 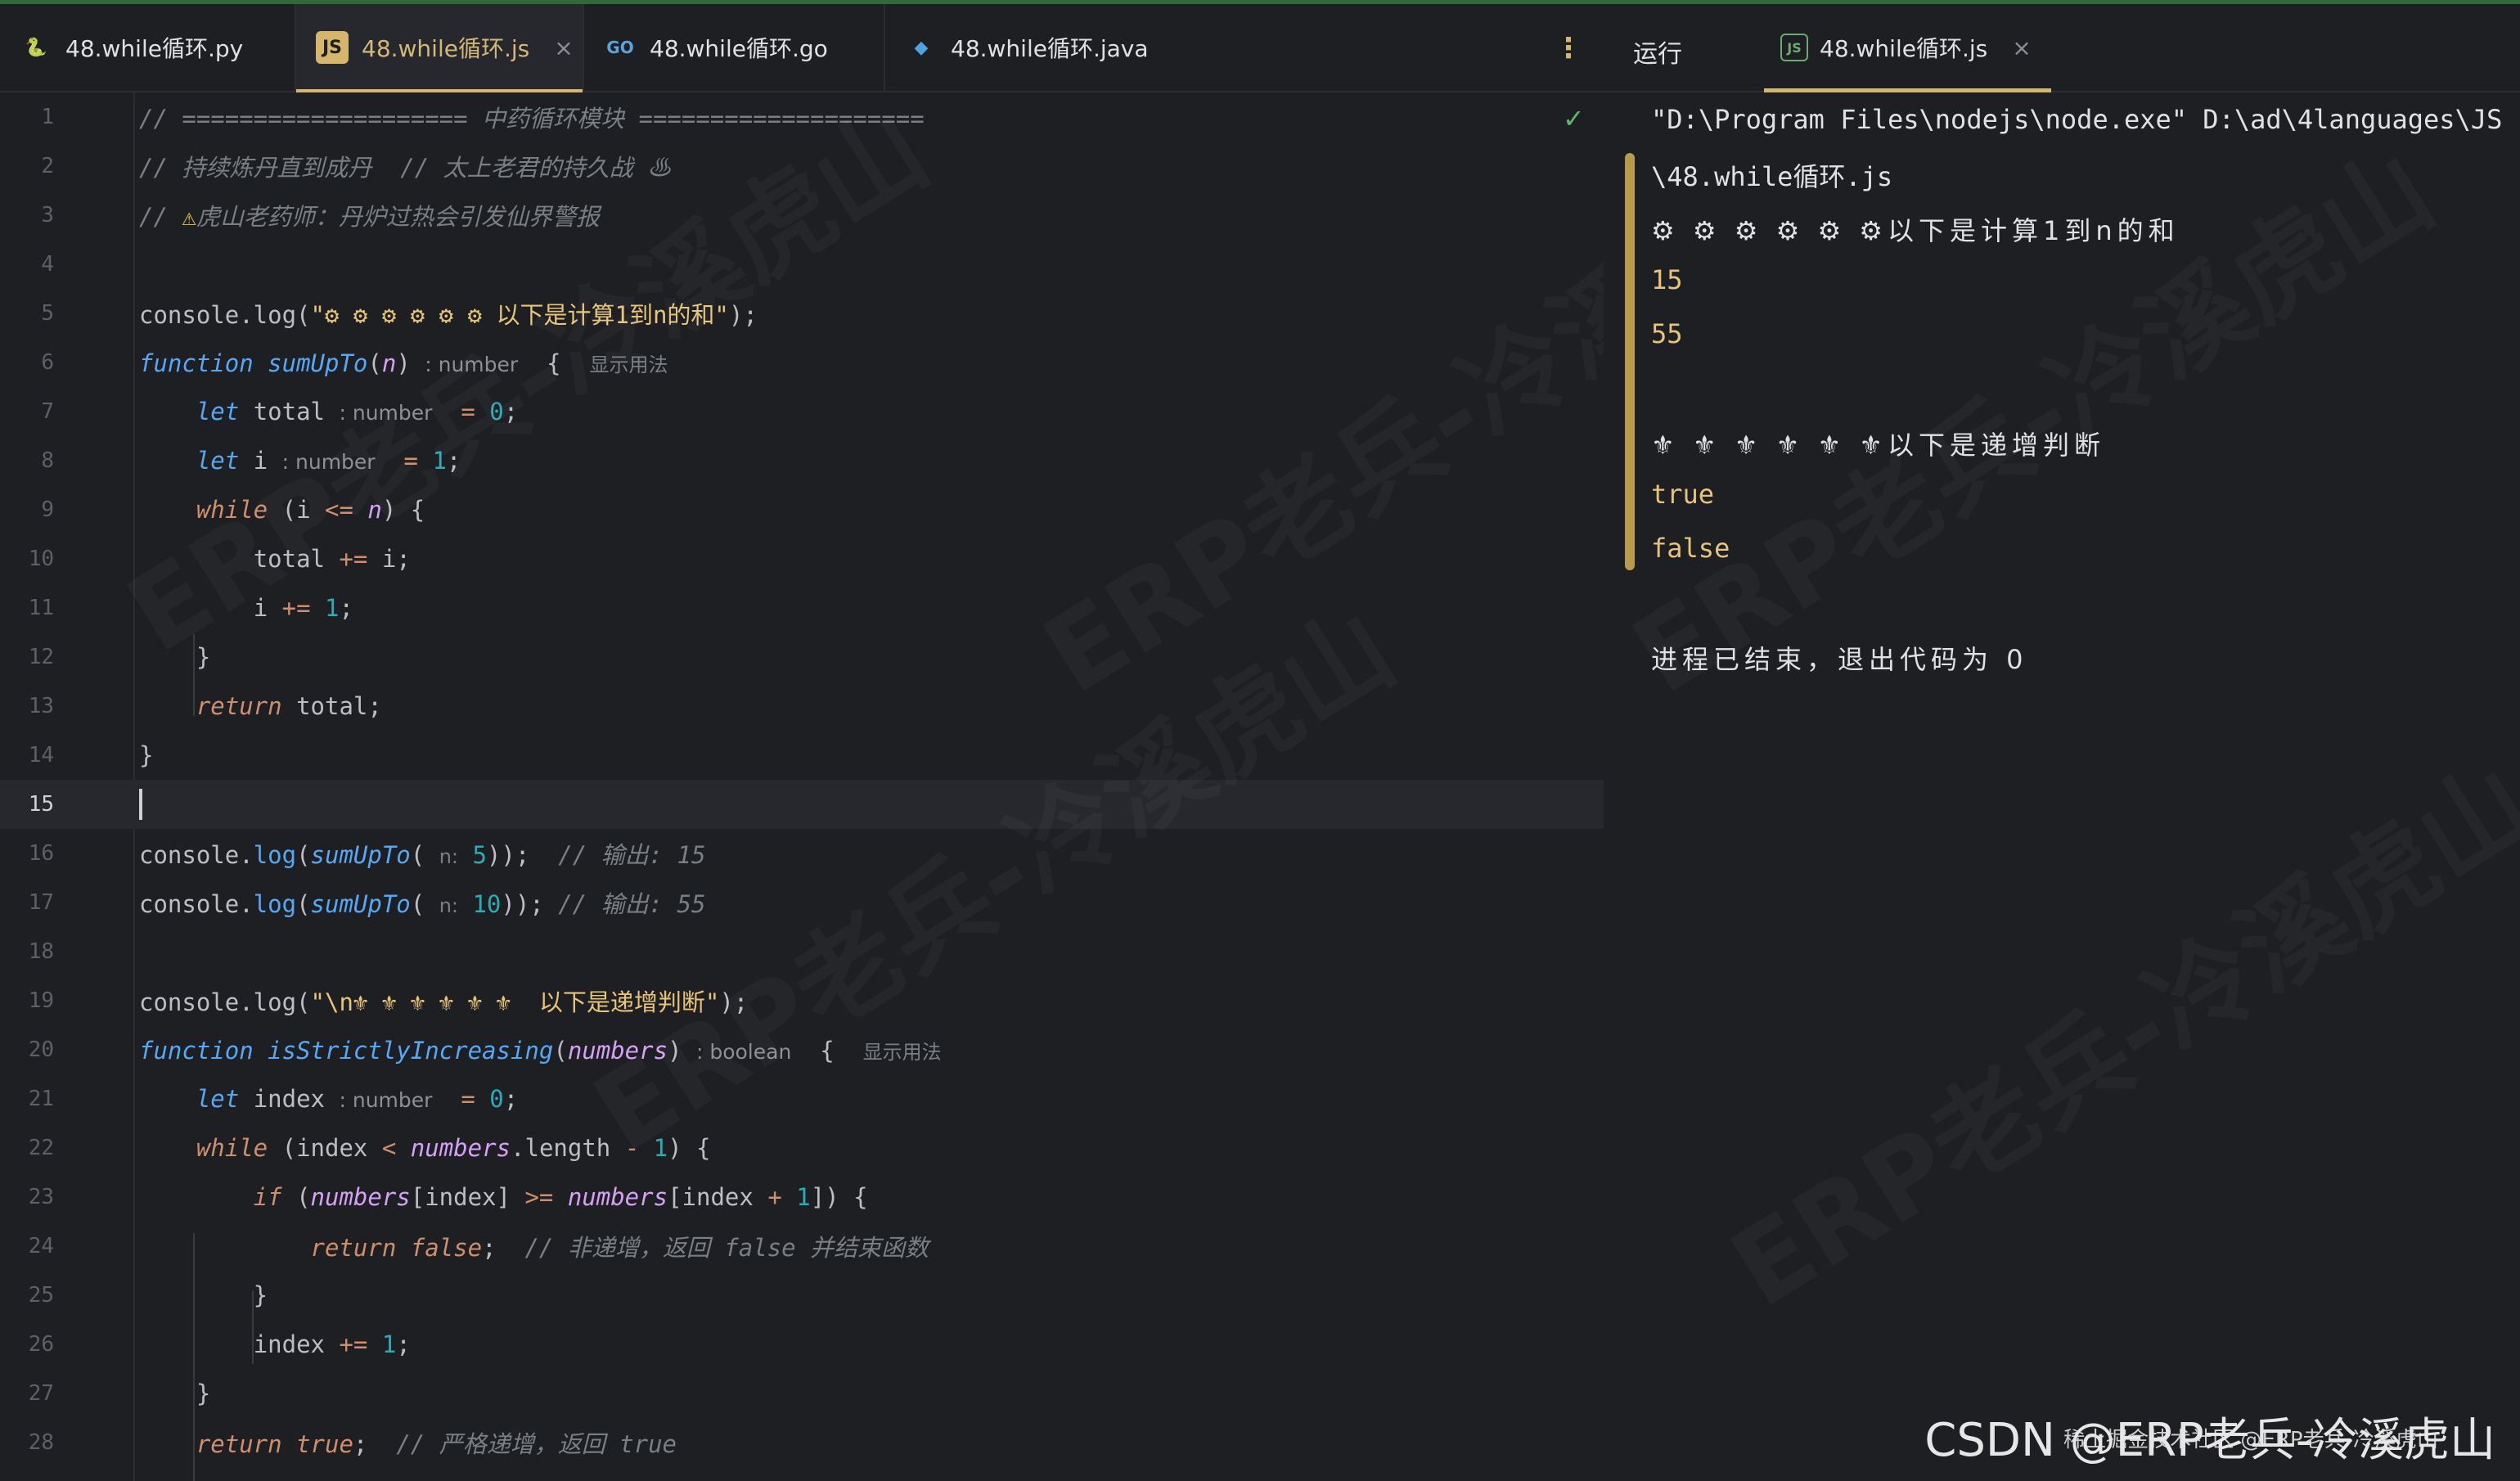 I want to click on line-number: 6, so click(x=48, y=362).